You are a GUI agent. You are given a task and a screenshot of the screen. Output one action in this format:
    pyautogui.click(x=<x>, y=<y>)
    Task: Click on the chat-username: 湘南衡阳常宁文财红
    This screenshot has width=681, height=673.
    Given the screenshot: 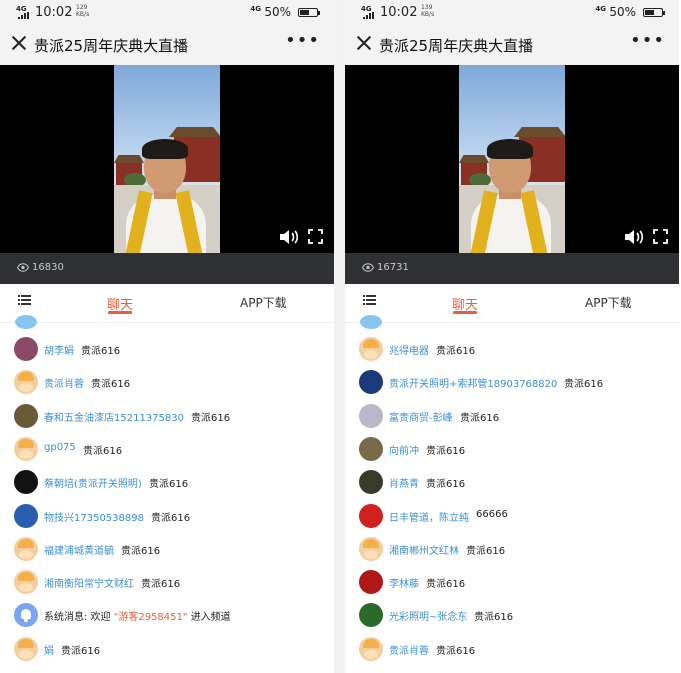 What is the action you would take?
    pyautogui.click(x=89, y=582)
    